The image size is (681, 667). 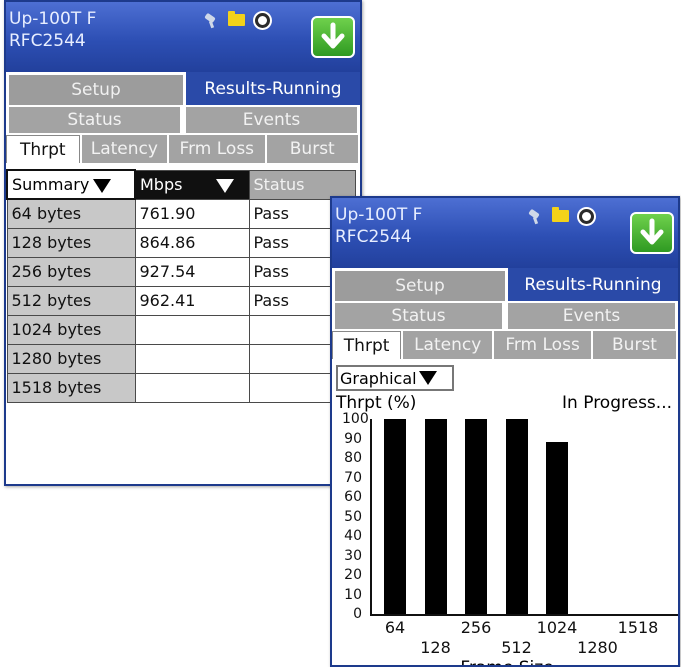 I want to click on title-bar: Up-100T F RFC2544, so click(x=505, y=233).